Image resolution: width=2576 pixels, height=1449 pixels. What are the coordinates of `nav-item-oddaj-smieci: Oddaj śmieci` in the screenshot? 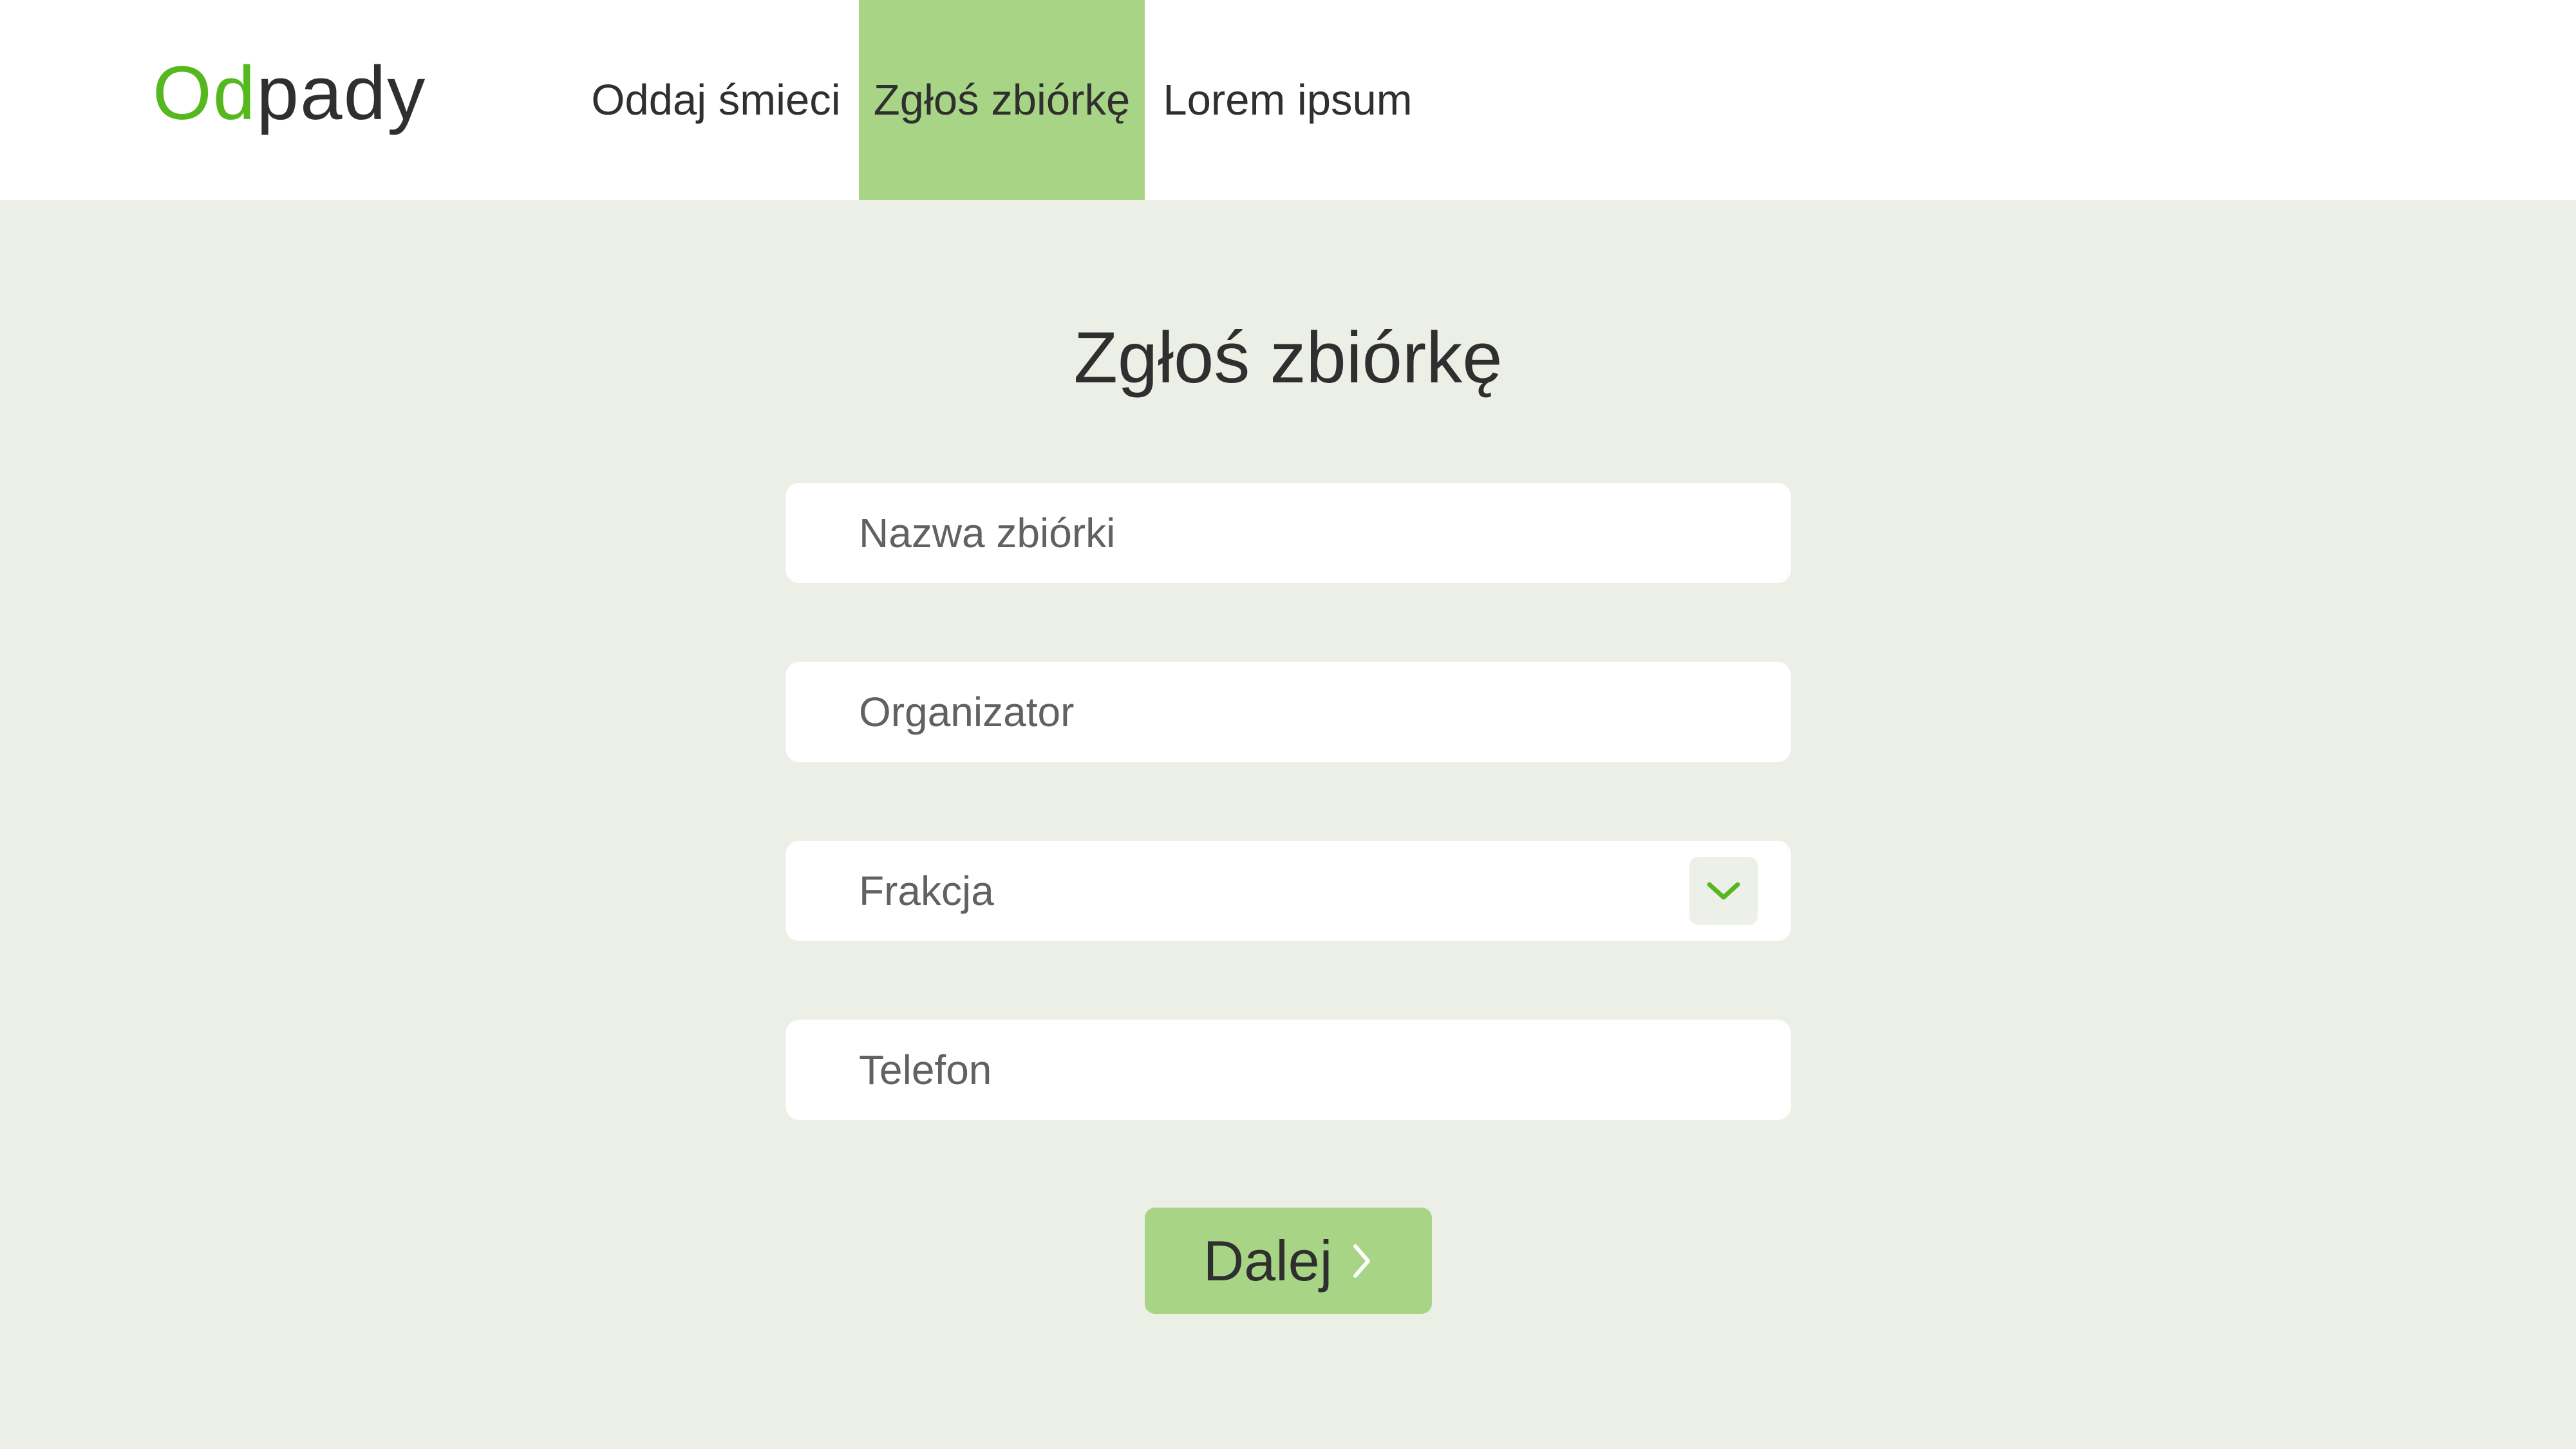 It's located at (715, 100).